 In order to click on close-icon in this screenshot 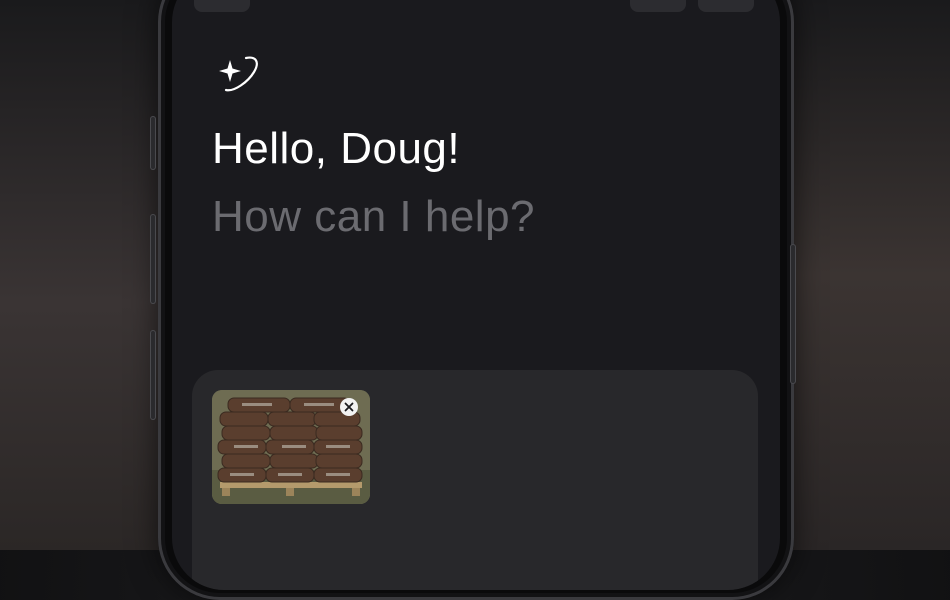, I will do `click(349, 407)`.